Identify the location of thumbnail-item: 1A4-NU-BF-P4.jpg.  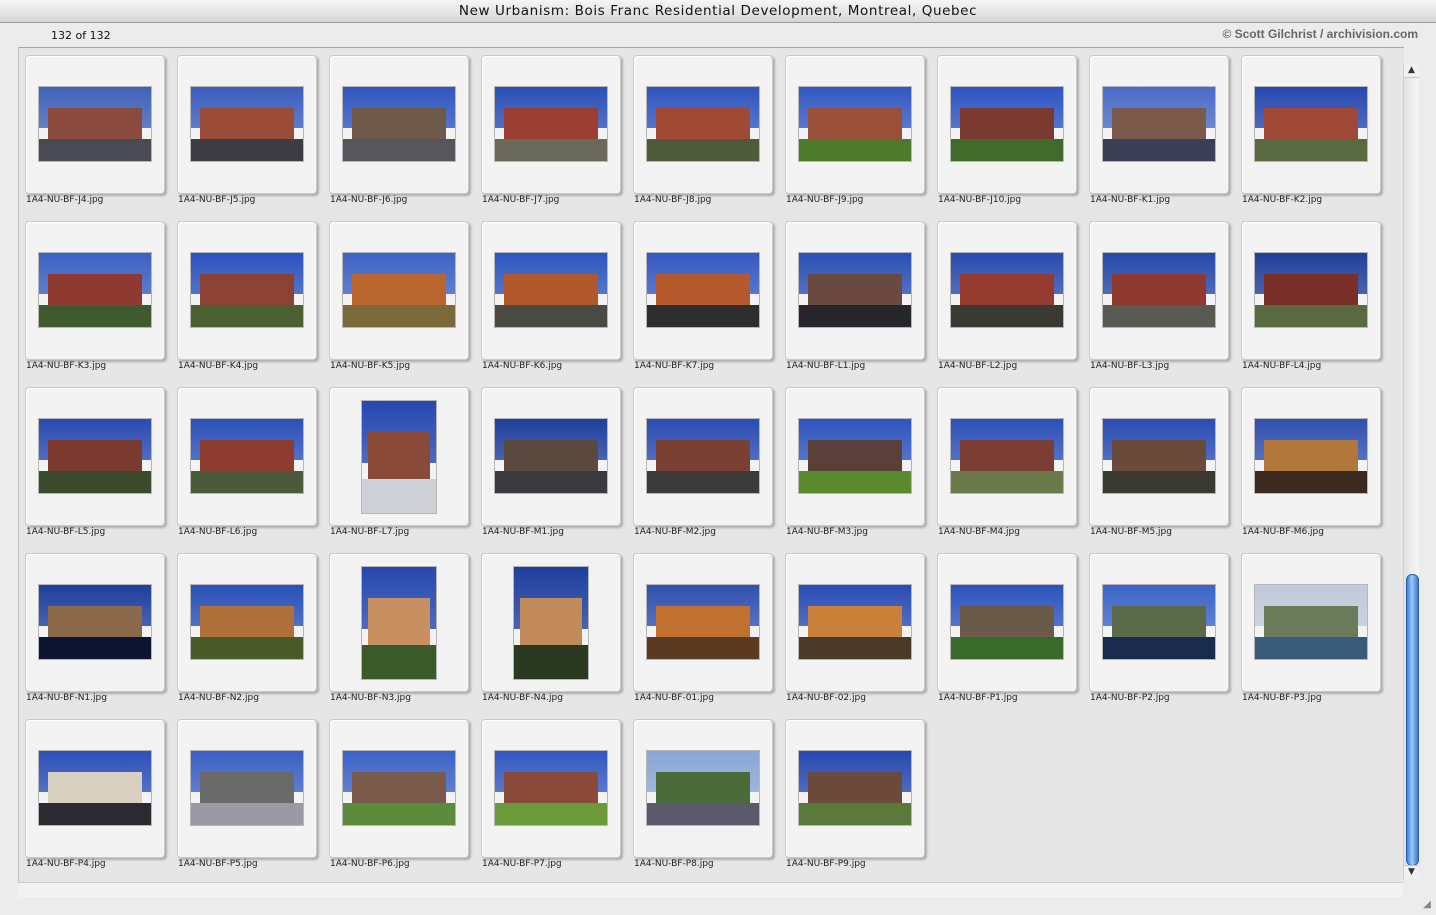
(95, 795).